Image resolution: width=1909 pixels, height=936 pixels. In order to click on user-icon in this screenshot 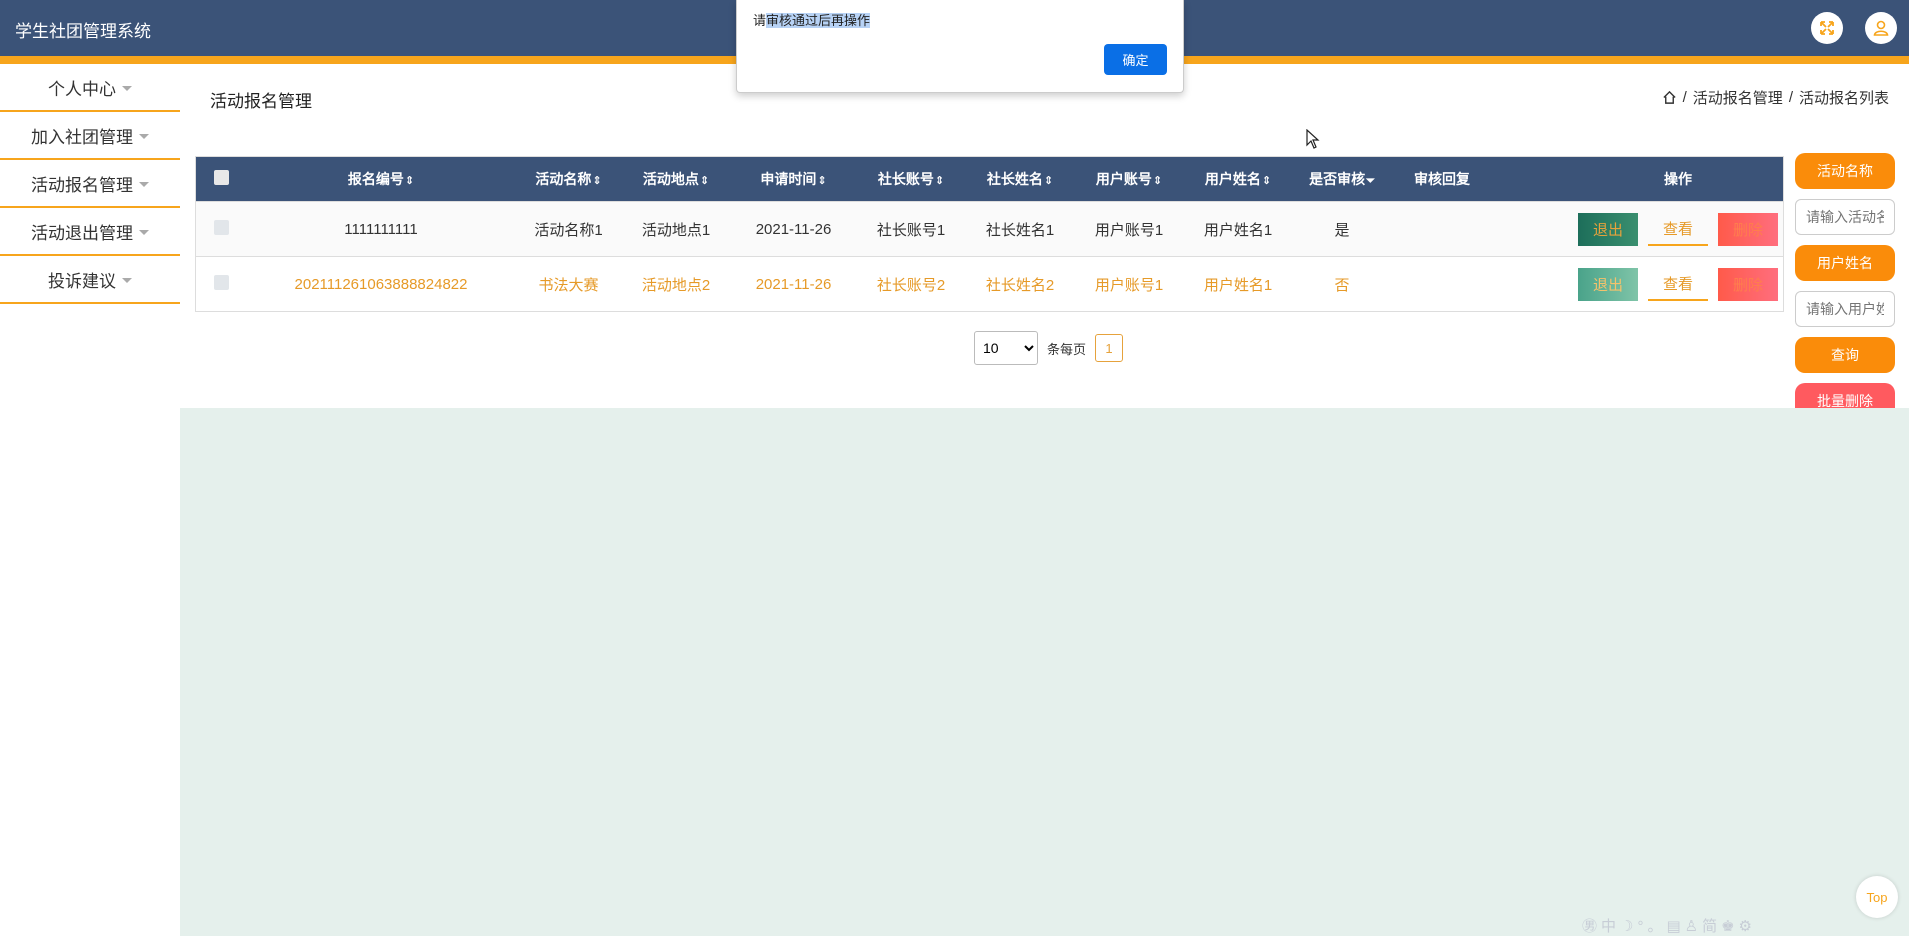, I will do `click(1881, 28)`.